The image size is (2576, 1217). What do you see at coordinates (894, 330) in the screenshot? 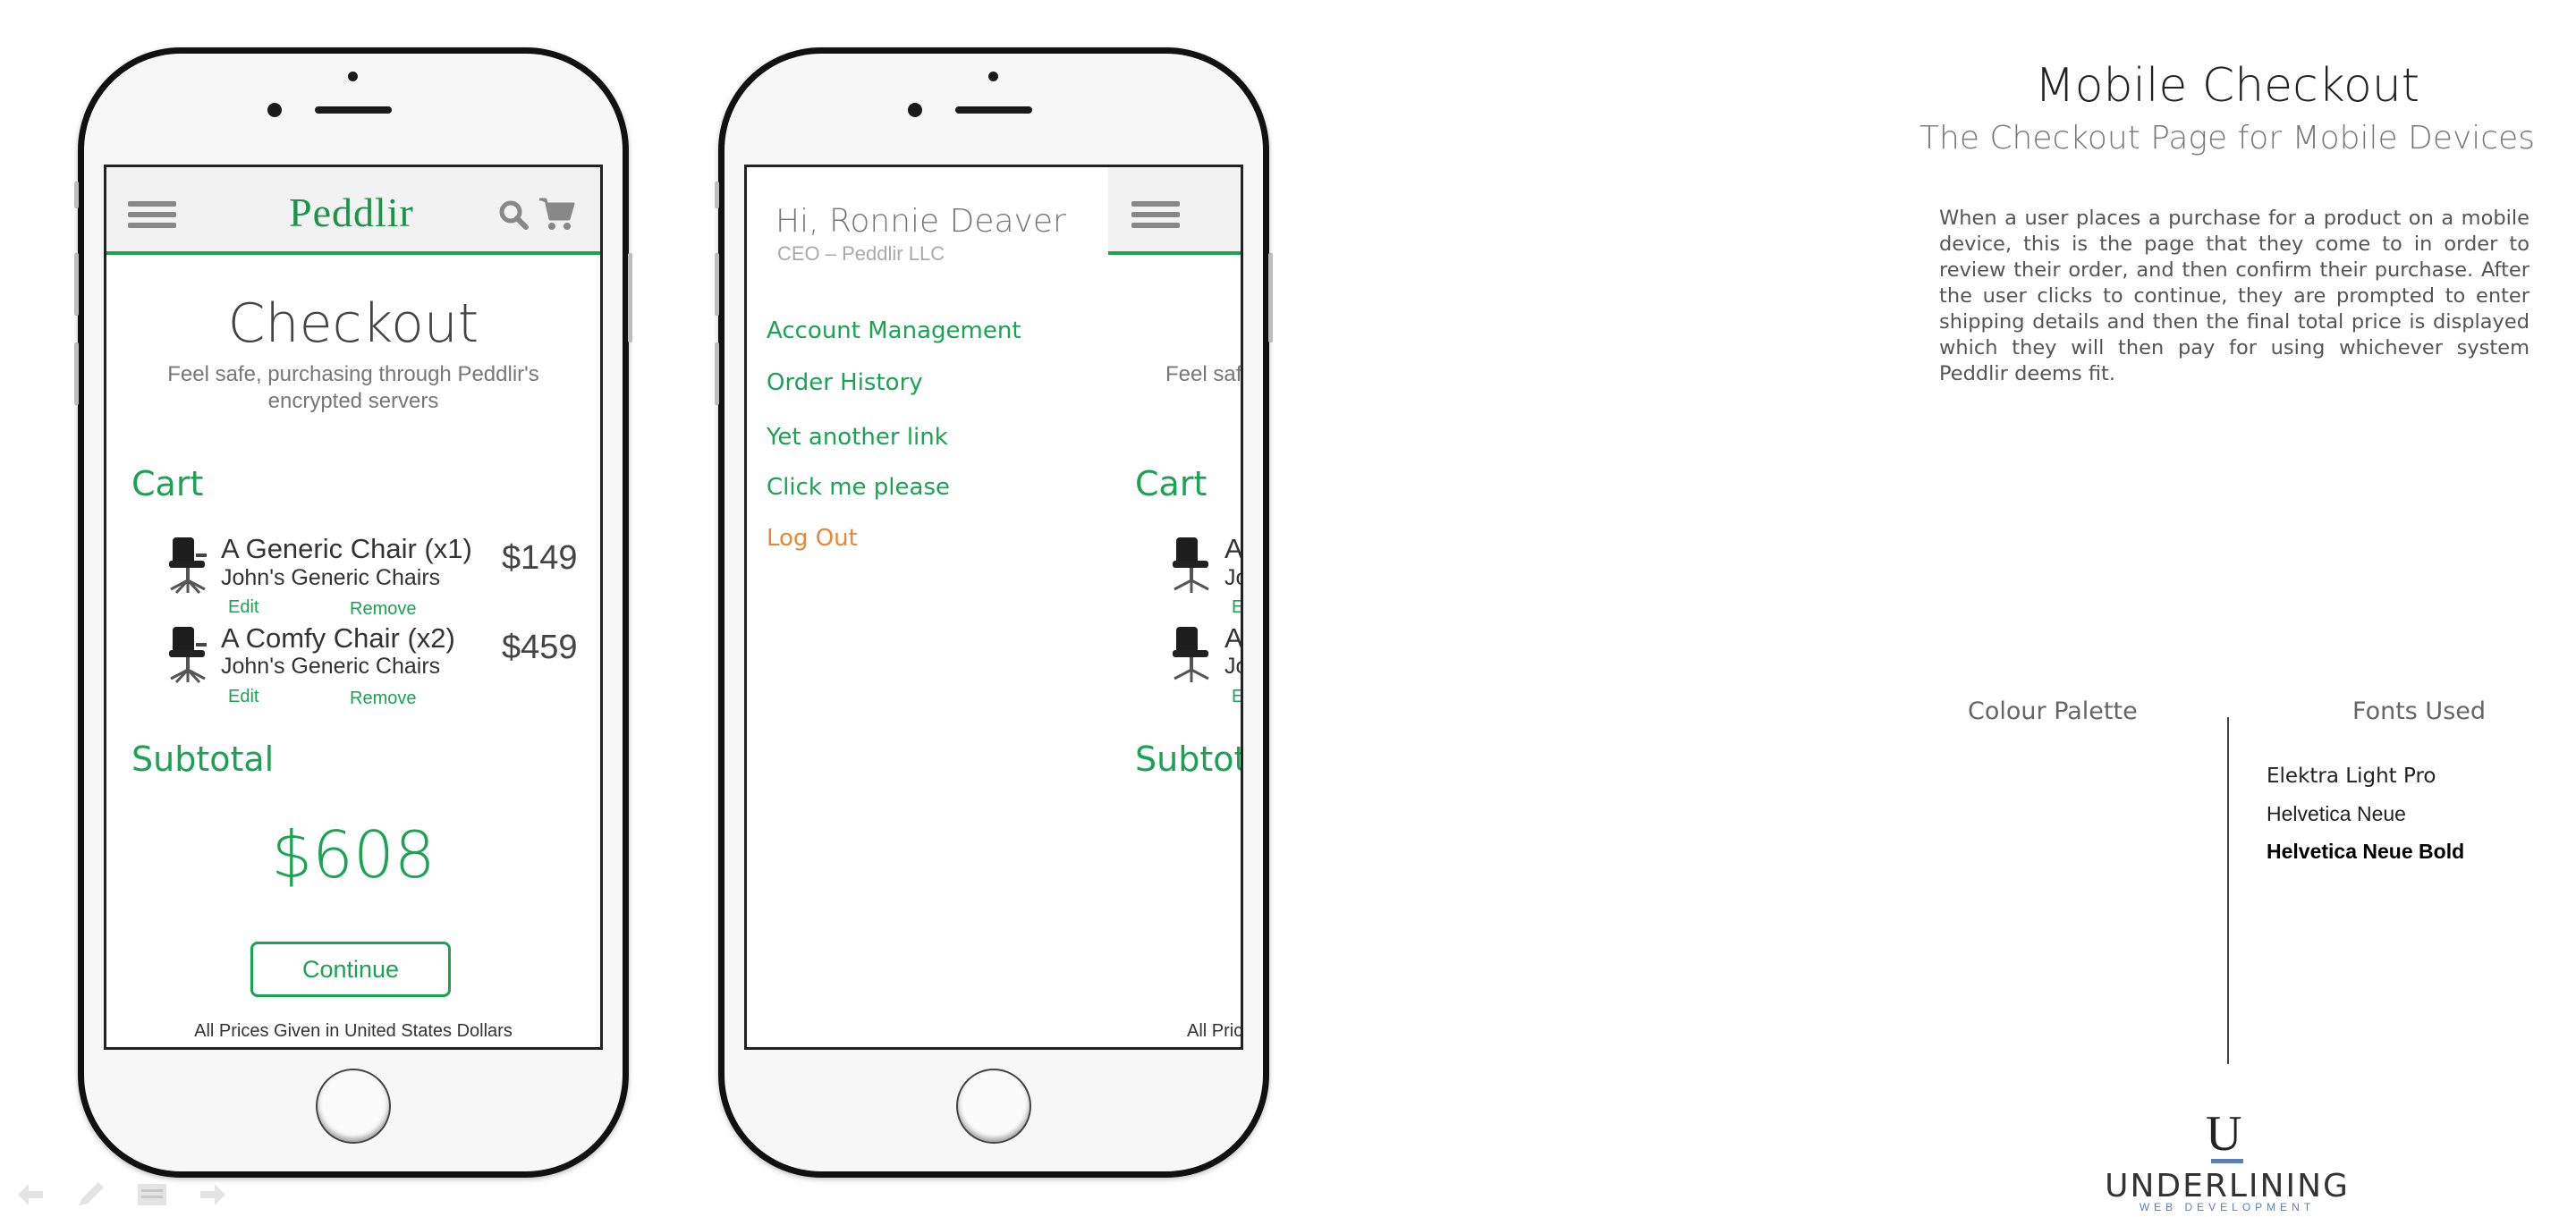
I see `menu-link-account-management: Account Management` at bounding box center [894, 330].